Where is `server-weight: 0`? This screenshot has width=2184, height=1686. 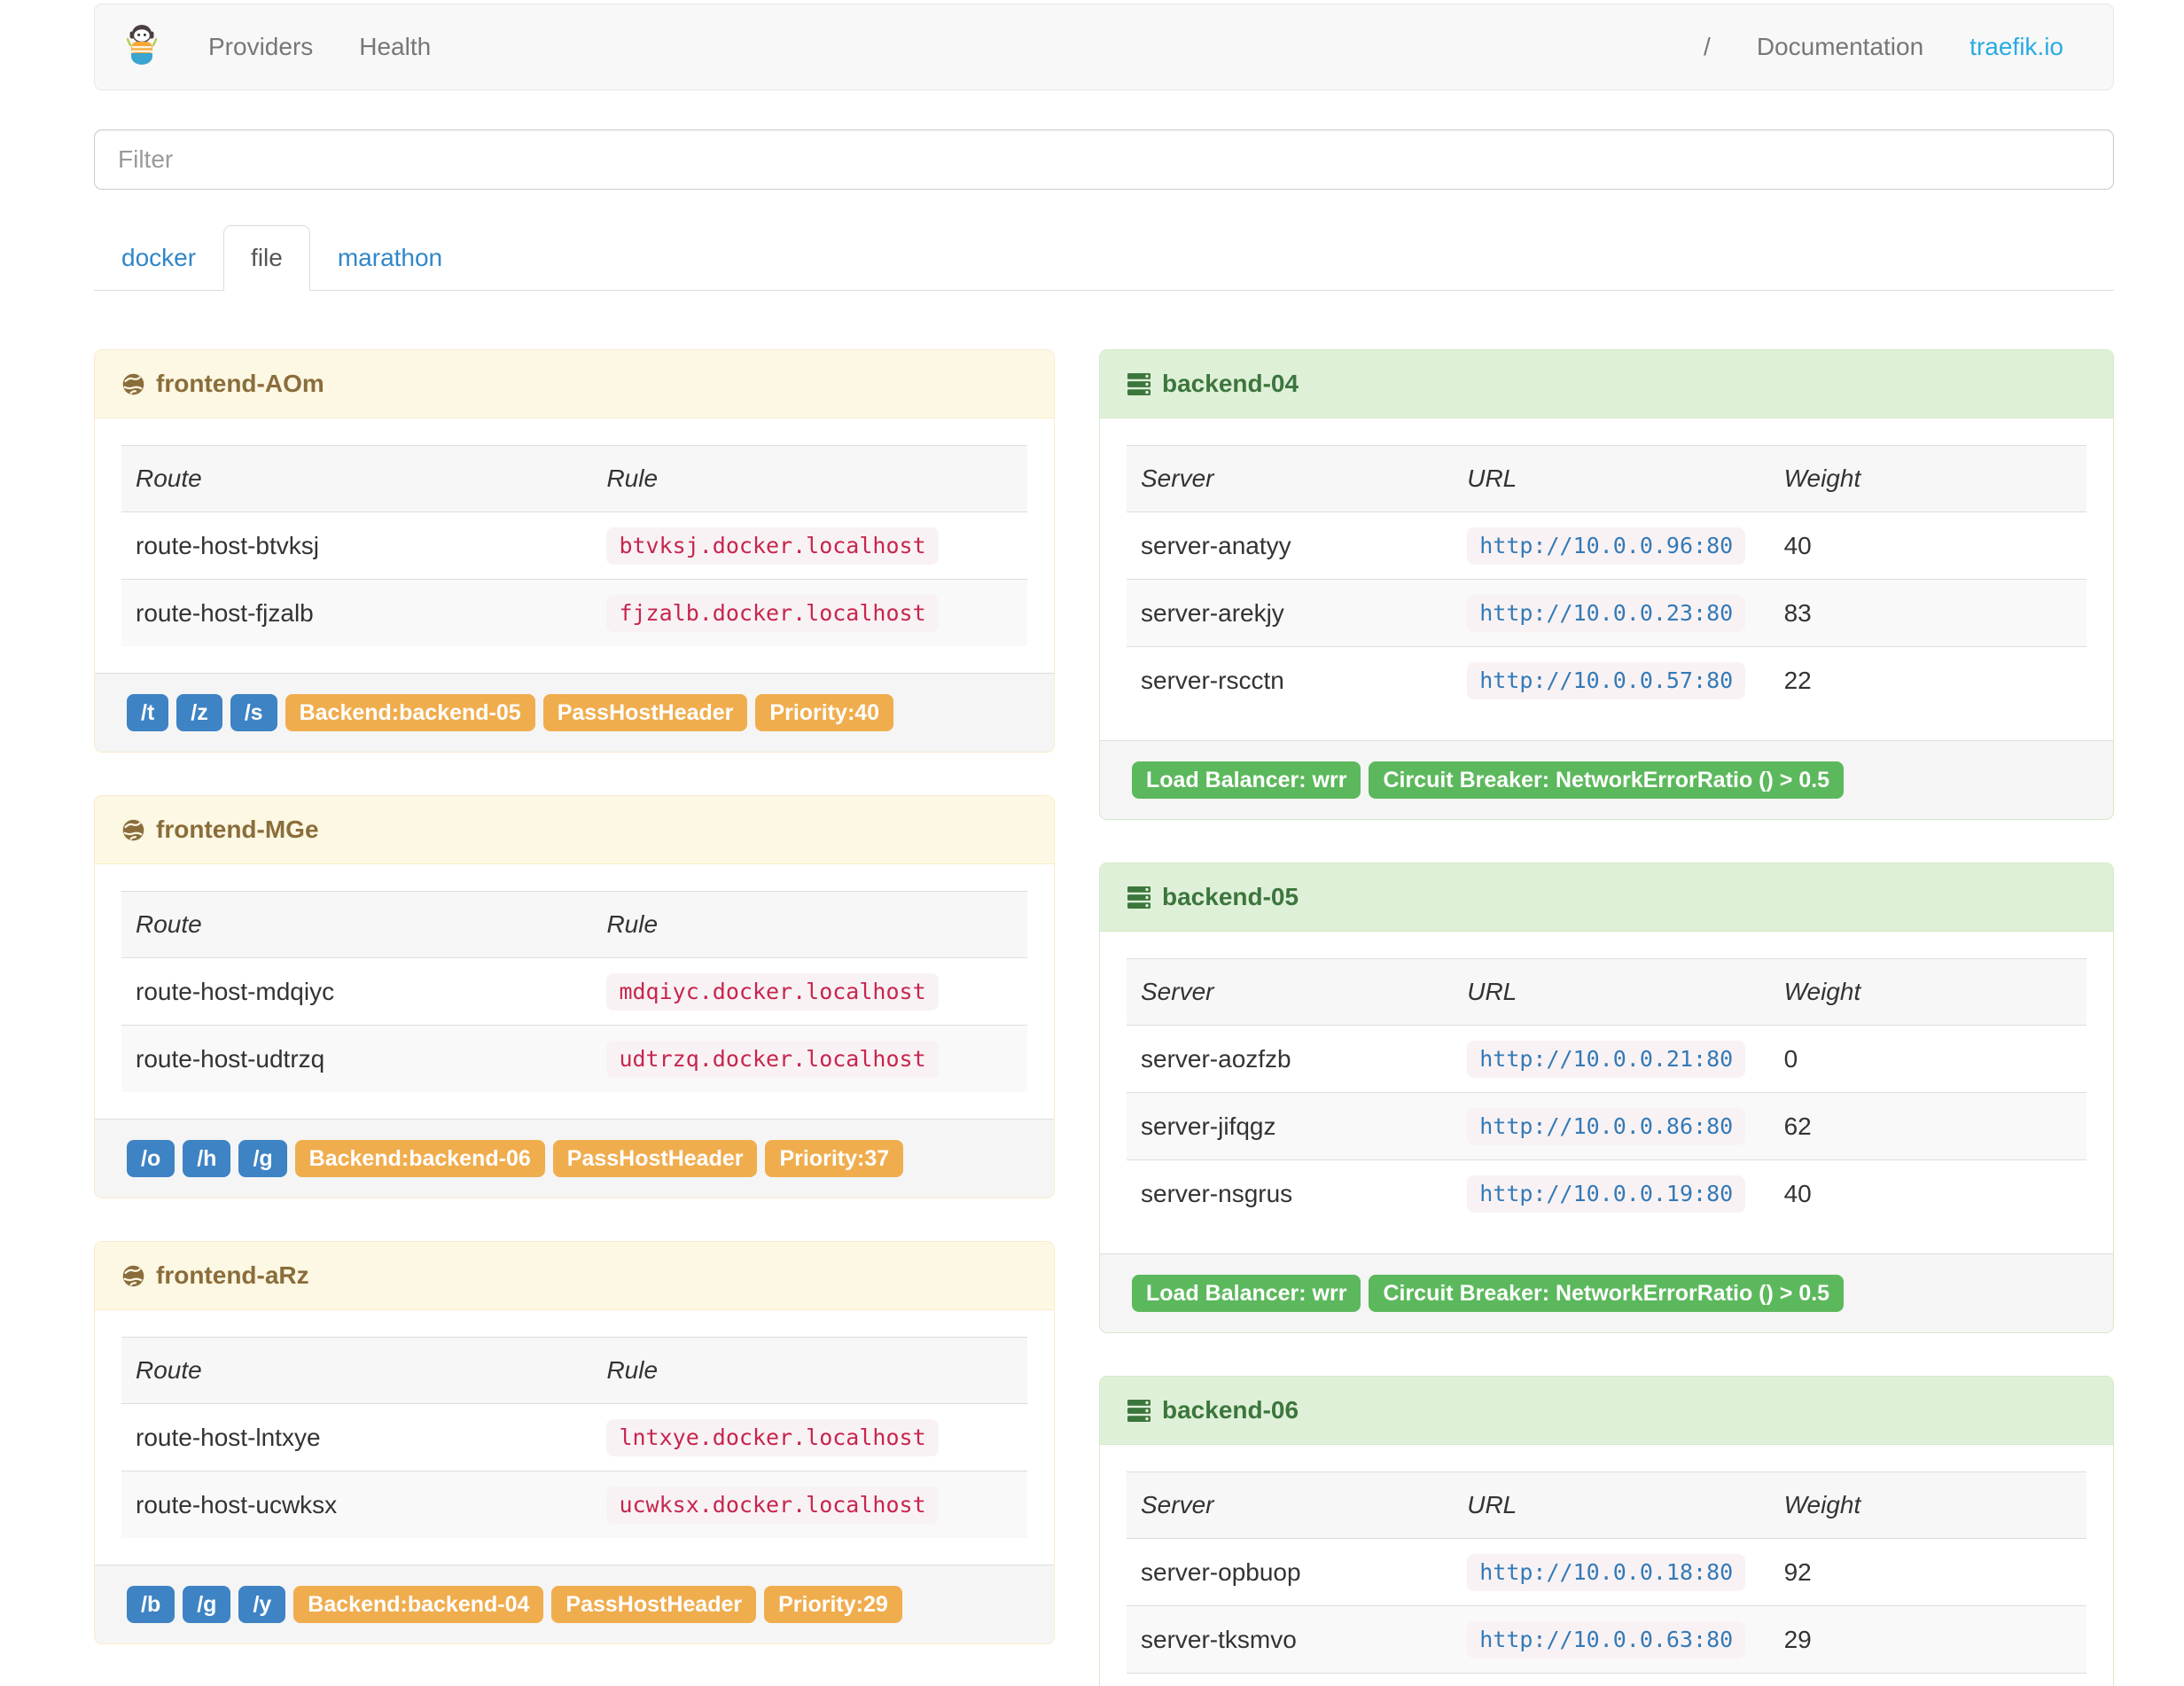 server-weight: 0 is located at coordinates (1790, 1058).